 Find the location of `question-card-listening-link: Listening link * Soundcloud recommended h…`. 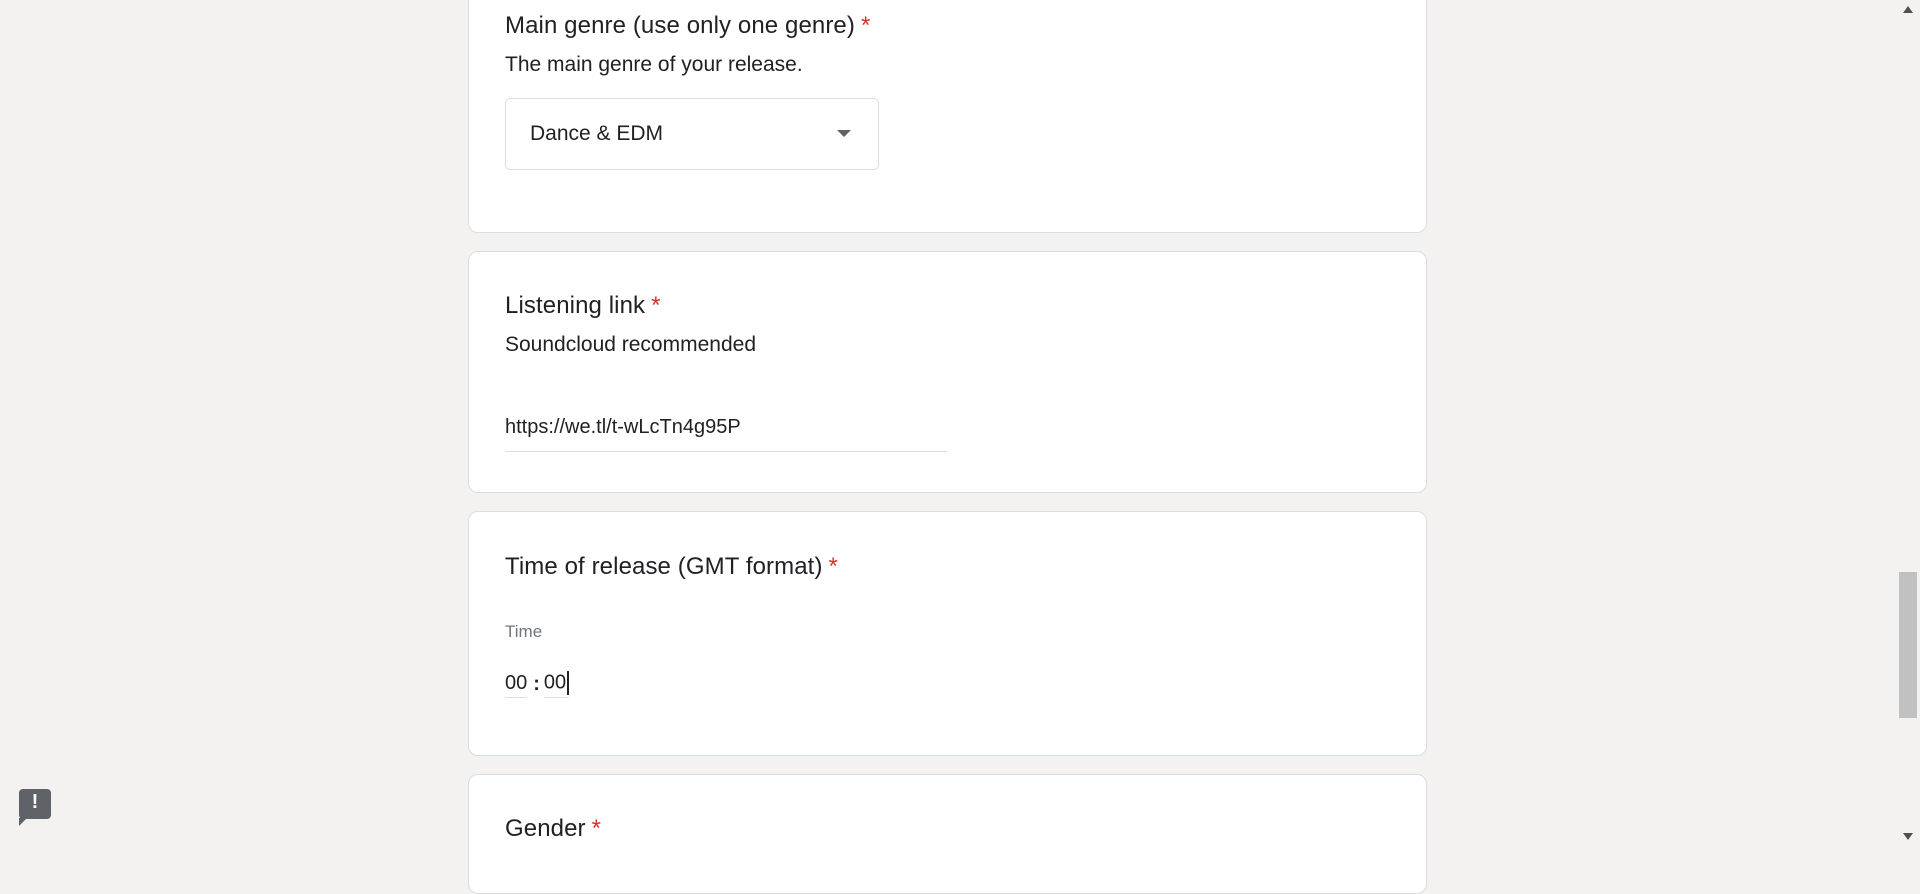

question-card-listening-link: Listening link * Soundcloud recommended h… is located at coordinates (947, 372).